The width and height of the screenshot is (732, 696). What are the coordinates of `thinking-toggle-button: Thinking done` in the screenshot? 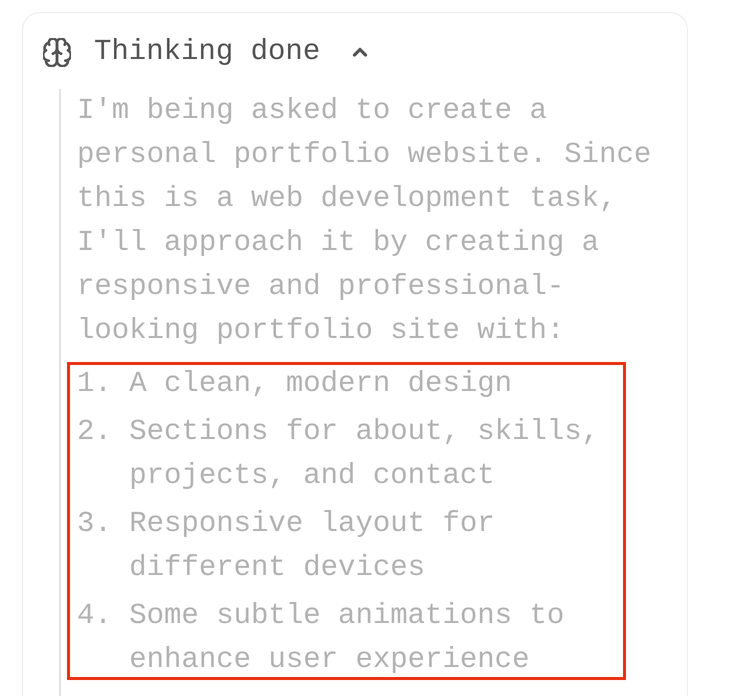 It's located at (207, 52).